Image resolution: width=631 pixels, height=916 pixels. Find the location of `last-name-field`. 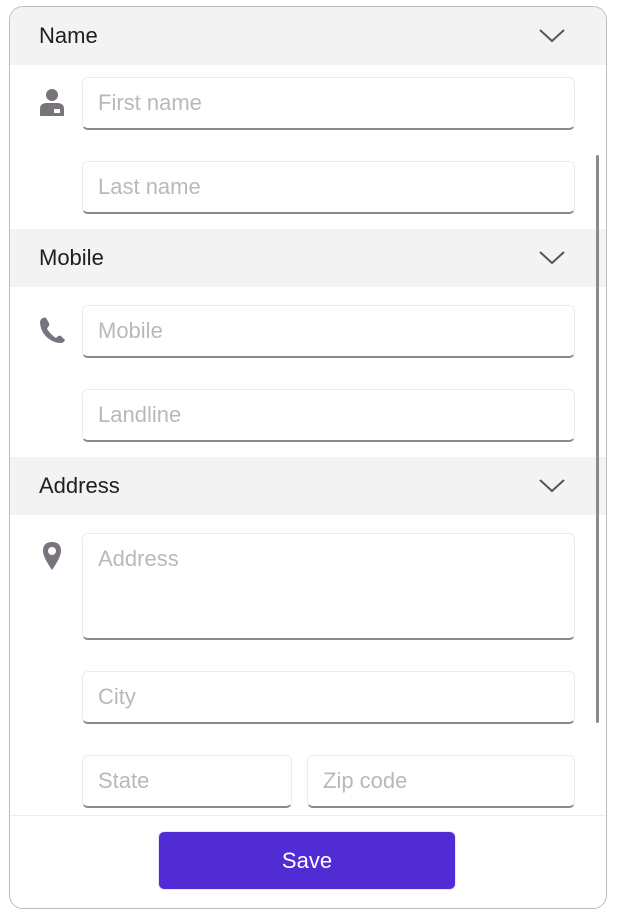

last-name-field is located at coordinates (328, 187).